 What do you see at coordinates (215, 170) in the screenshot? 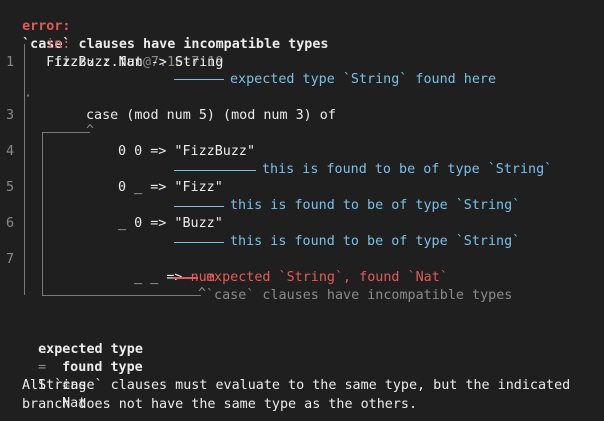
I see `fizzbuzz-underline` at bounding box center [215, 170].